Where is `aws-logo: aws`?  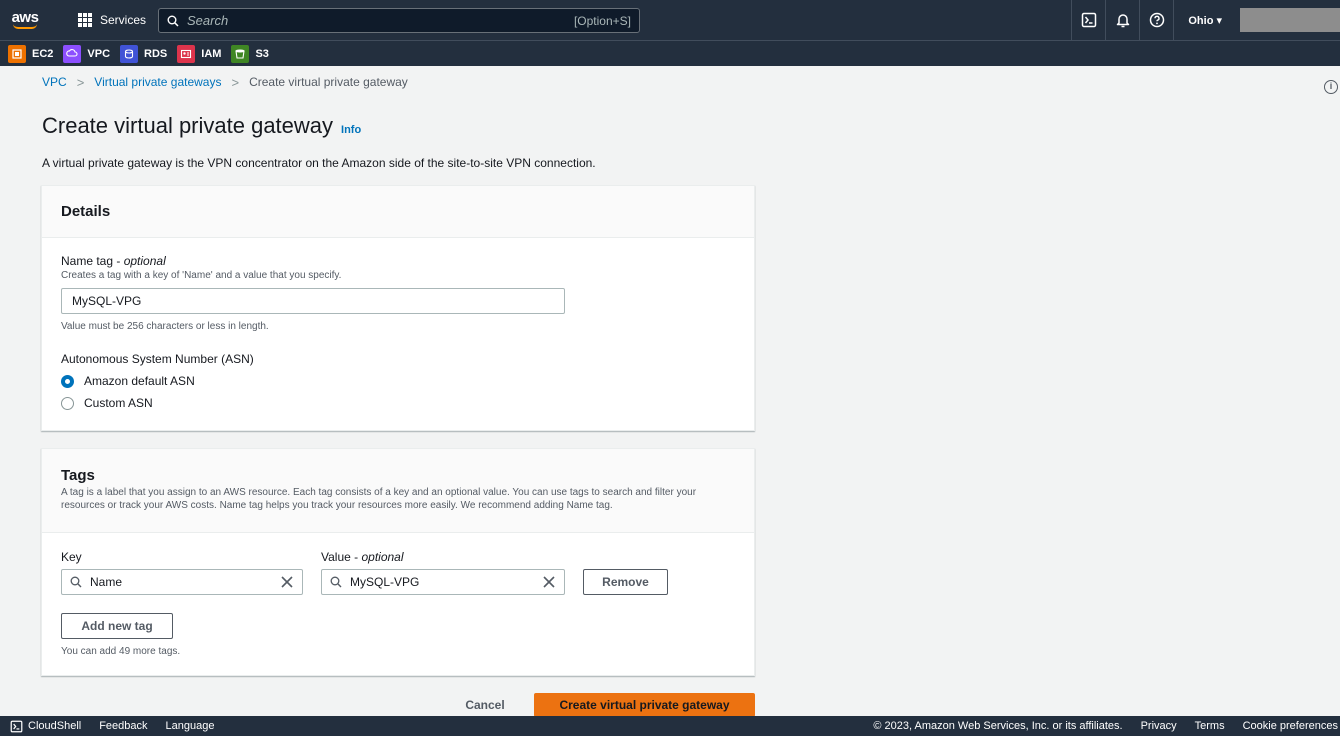 aws-logo: aws is located at coordinates (25, 20).